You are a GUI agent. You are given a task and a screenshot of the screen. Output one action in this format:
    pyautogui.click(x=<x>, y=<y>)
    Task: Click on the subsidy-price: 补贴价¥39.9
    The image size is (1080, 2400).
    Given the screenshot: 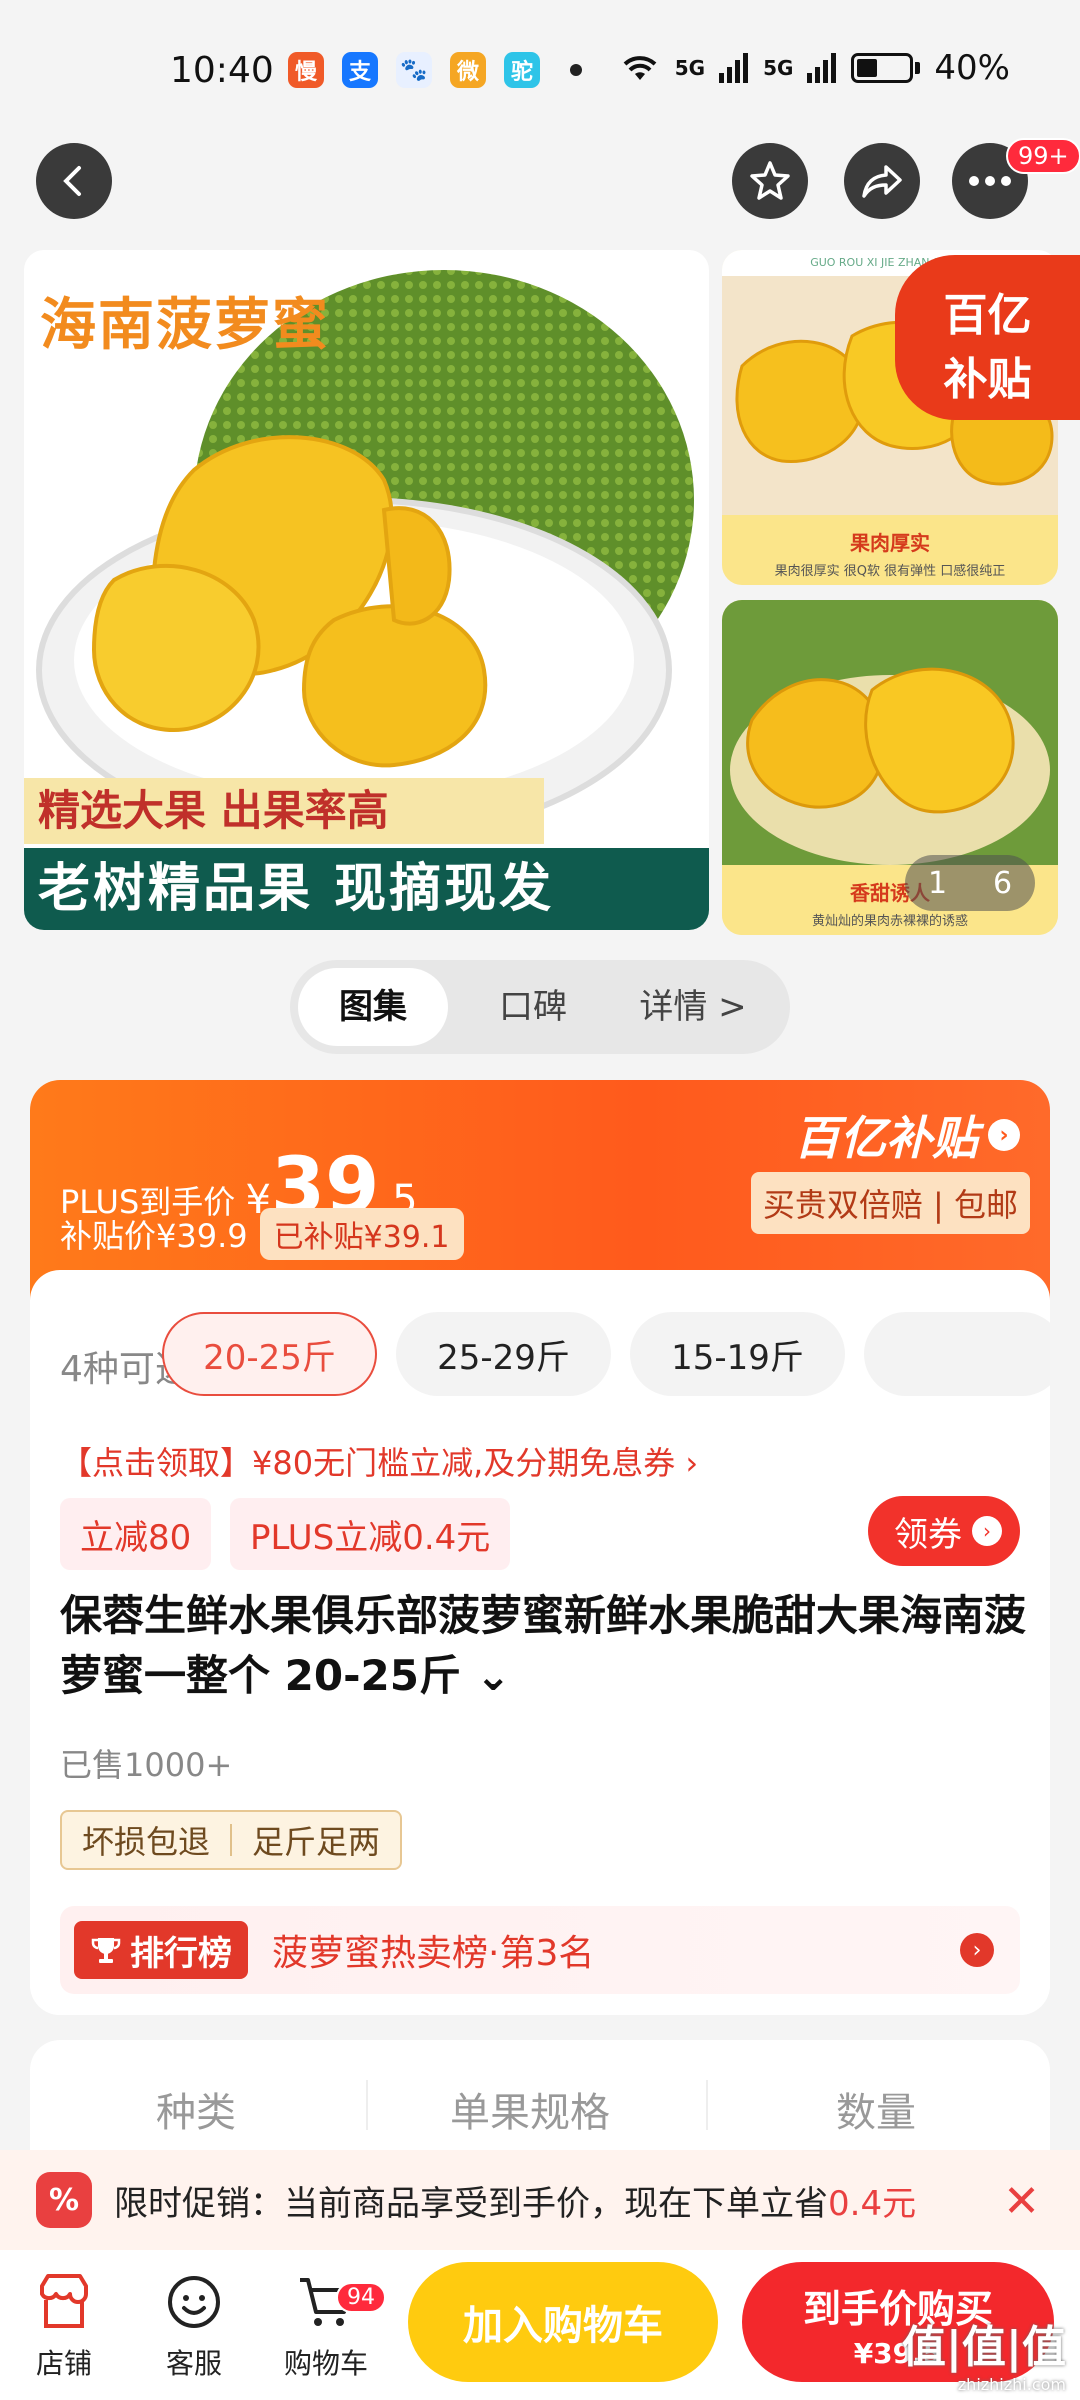 What is the action you would take?
    pyautogui.click(x=154, y=1236)
    